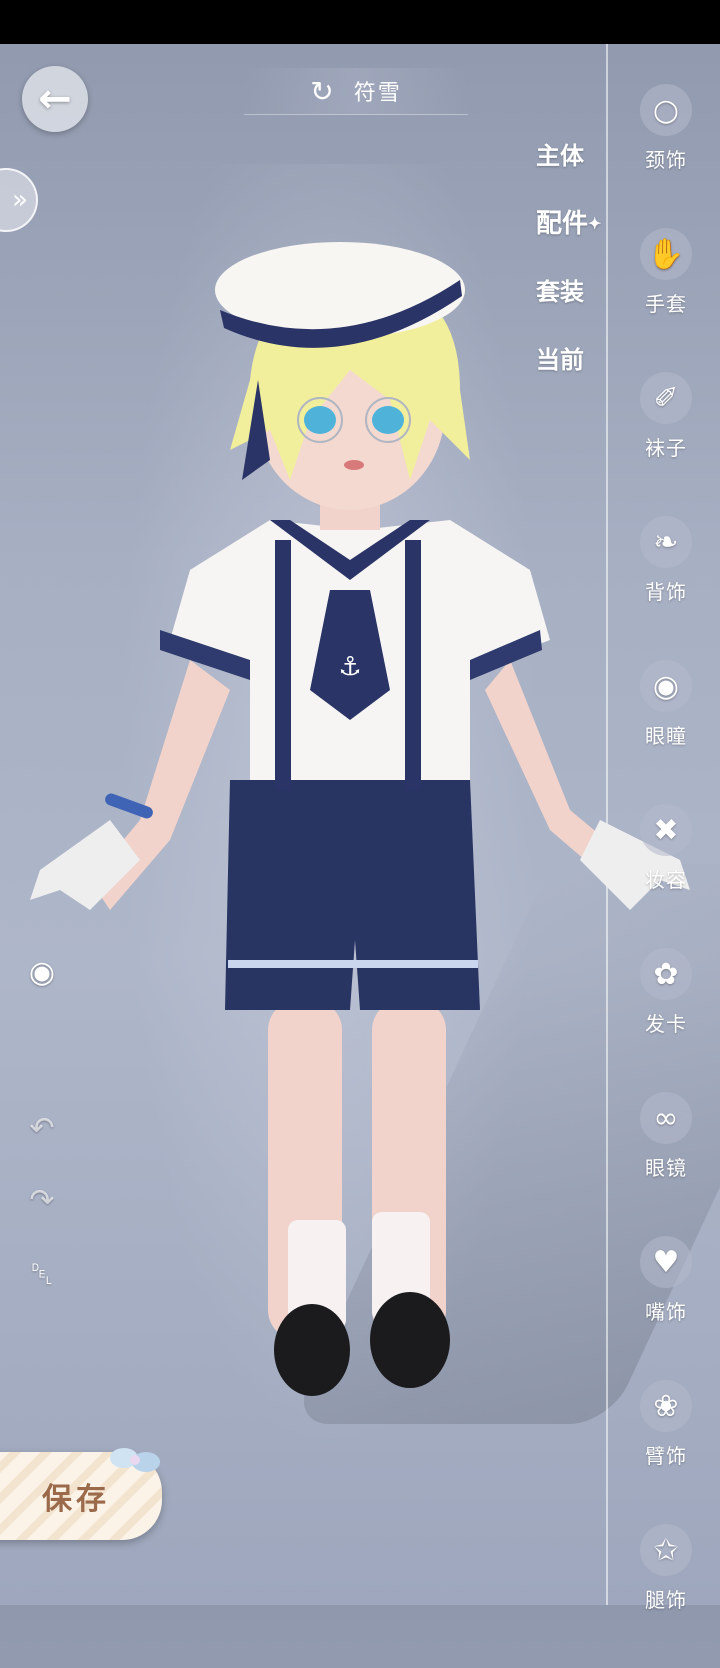  What do you see at coordinates (666, 1452) in the screenshot?
I see `category-arm-accessory: ❀ 臂饰` at bounding box center [666, 1452].